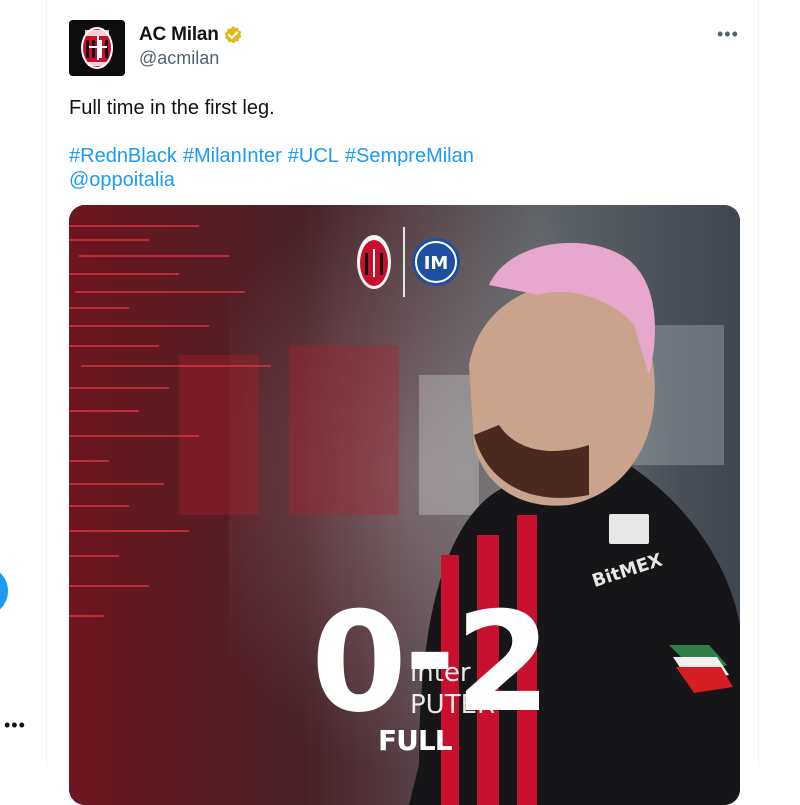 Image resolution: width=800 pixels, height=805 pixels. I want to click on inter-crest-icon: IM, so click(436, 262).